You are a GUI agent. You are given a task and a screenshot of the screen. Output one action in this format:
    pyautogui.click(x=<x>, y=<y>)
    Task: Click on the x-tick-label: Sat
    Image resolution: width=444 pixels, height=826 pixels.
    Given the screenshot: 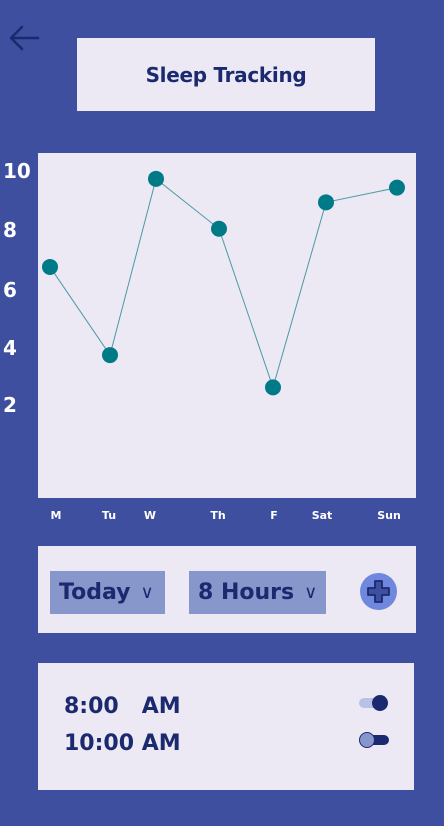 What is the action you would take?
    pyautogui.click(x=322, y=515)
    